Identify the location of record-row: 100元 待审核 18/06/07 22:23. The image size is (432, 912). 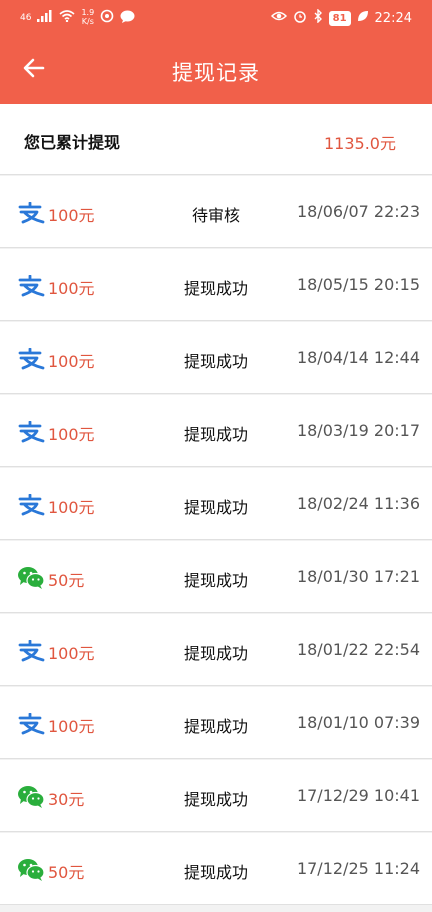
(216, 212).